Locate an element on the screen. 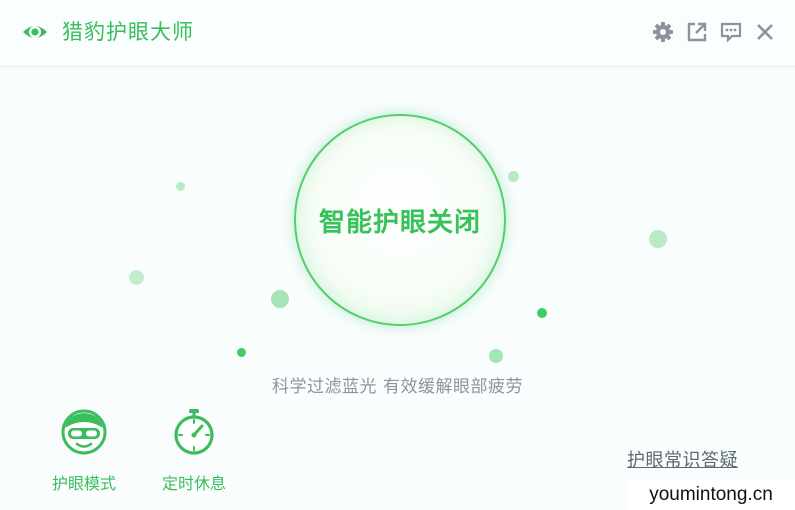 Image resolution: width=795 pixels, height=510 pixels. stopwatch-icon is located at coordinates (194, 432).